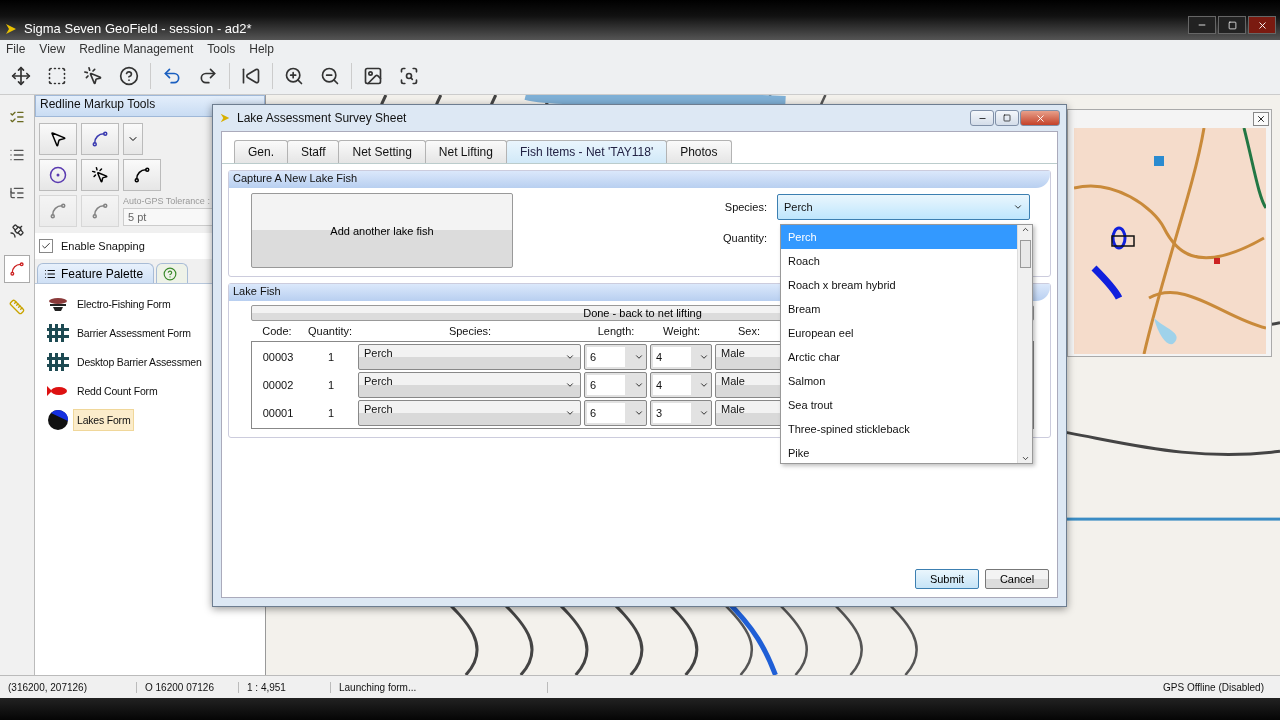 The height and width of the screenshot is (720, 1280). I want to click on status-text: O 16200 07126, so click(188, 687).